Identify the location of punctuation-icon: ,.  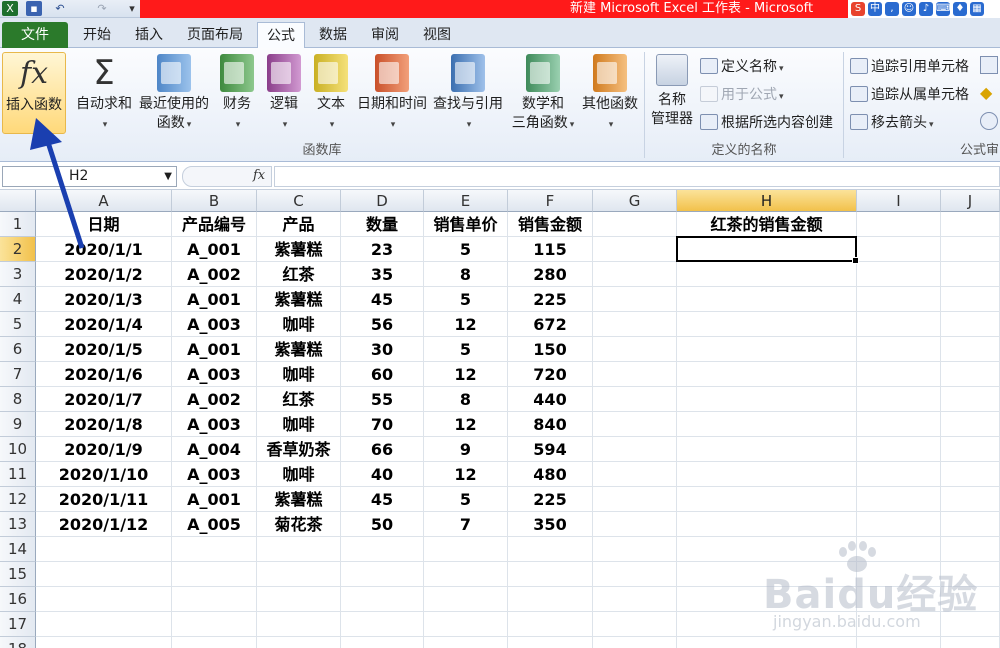
(892, 9).